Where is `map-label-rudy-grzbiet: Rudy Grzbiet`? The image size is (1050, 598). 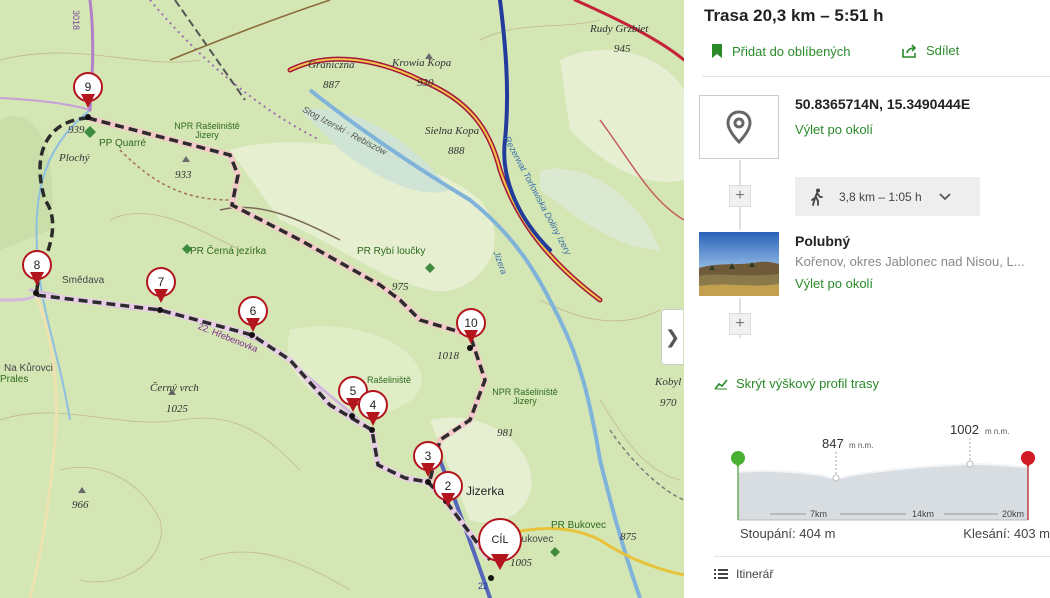
map-label-rudy-grzbiet: Rudy Grzbiet is located at coordinates (619, 29).